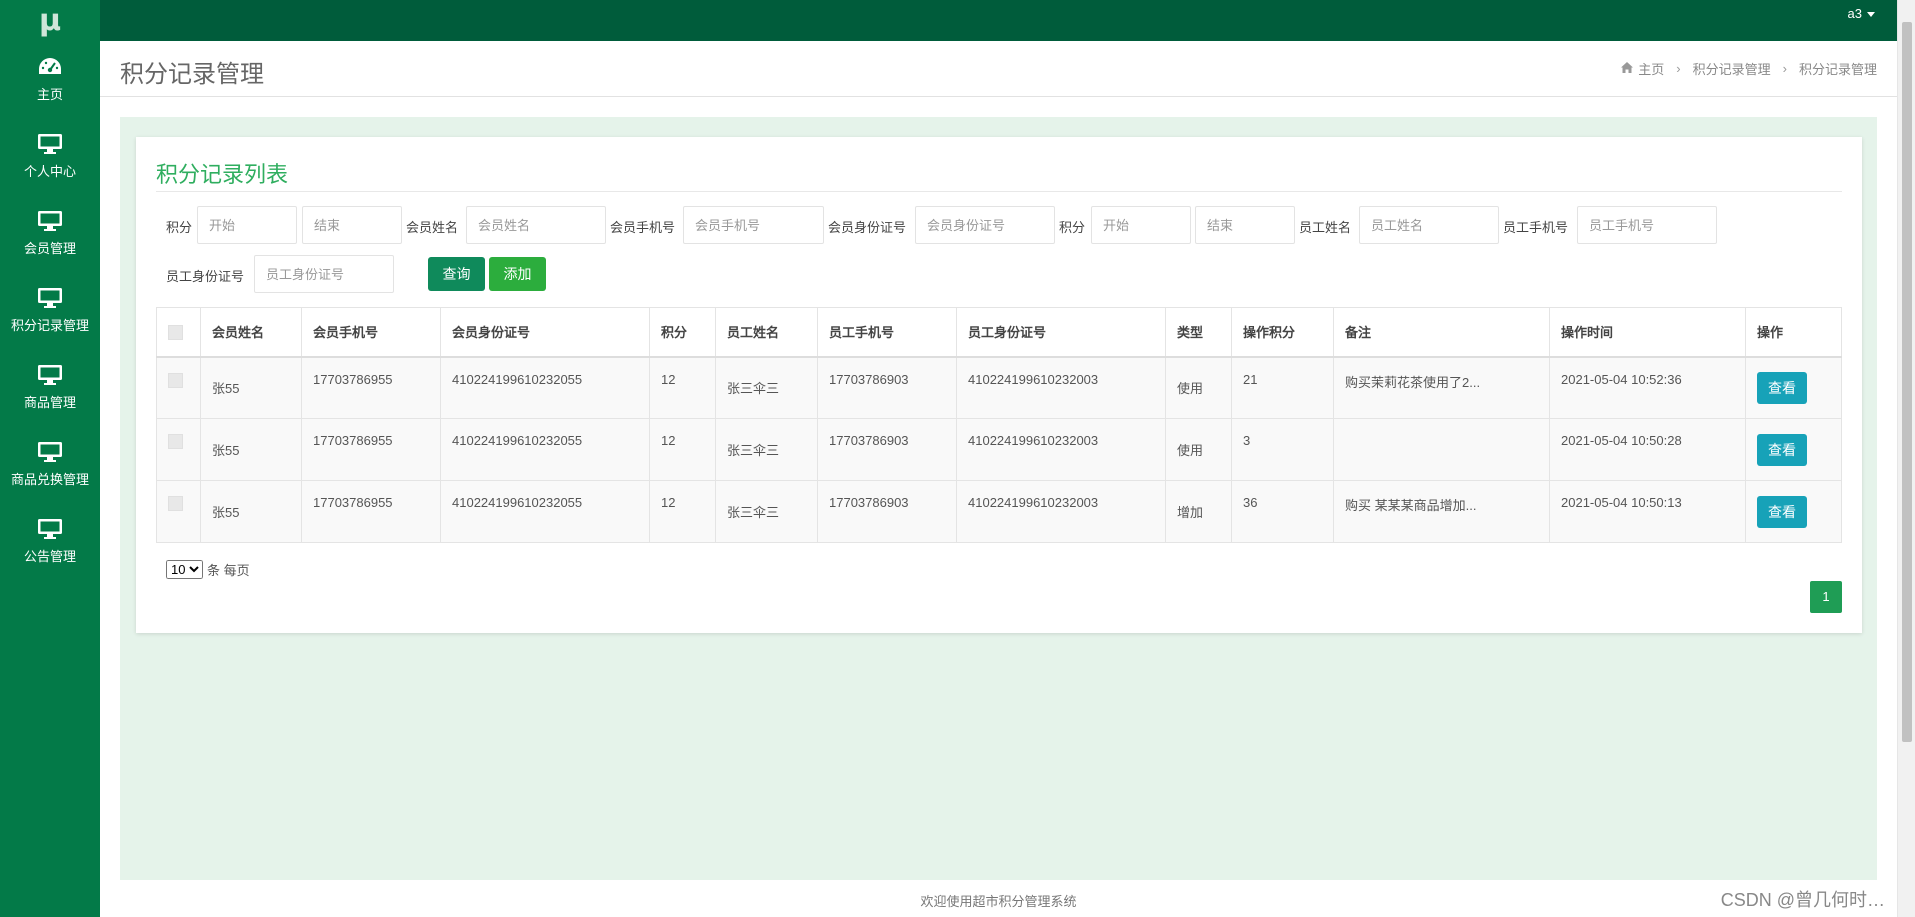 The width and height of the screenshot is (1915, 917). I want to click on username: a3, so click(1854, 13).